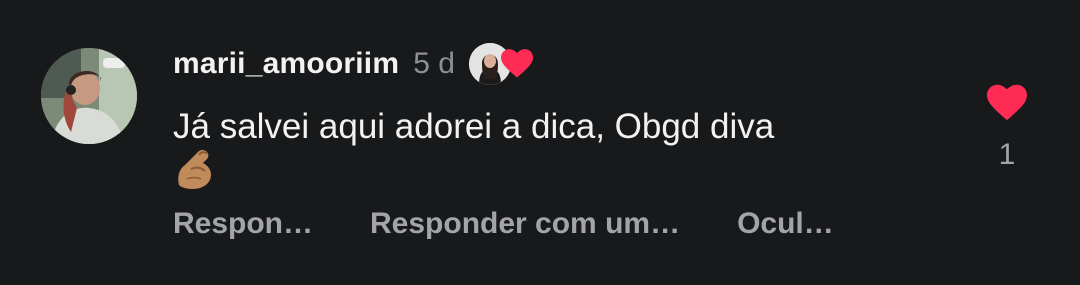  What do you see at coordinates (516, 63) in the screenshot?
I see `creator-liked-heart-icon` at bounding box center [516, 63].